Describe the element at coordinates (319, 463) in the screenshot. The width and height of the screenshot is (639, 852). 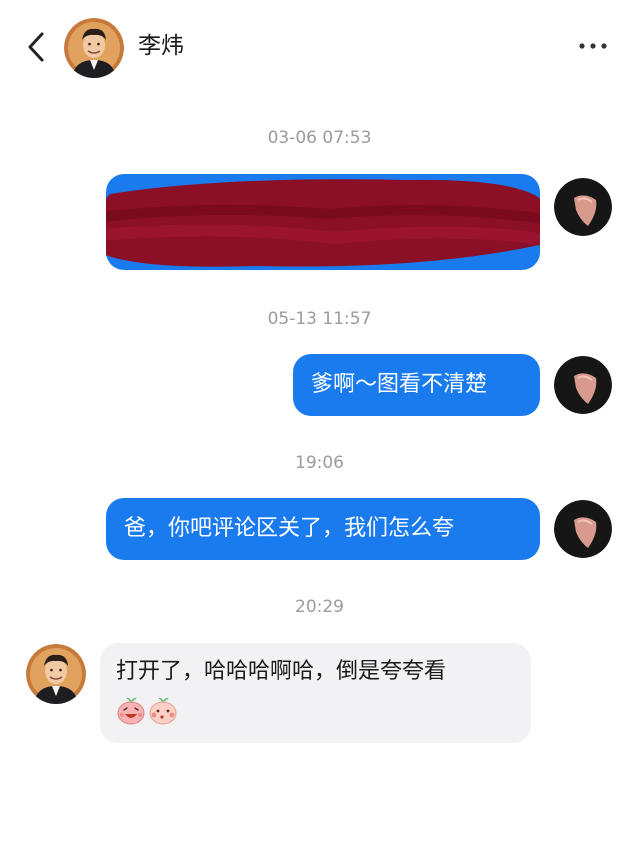
I see `message-timestamp: 19:06` at that location.